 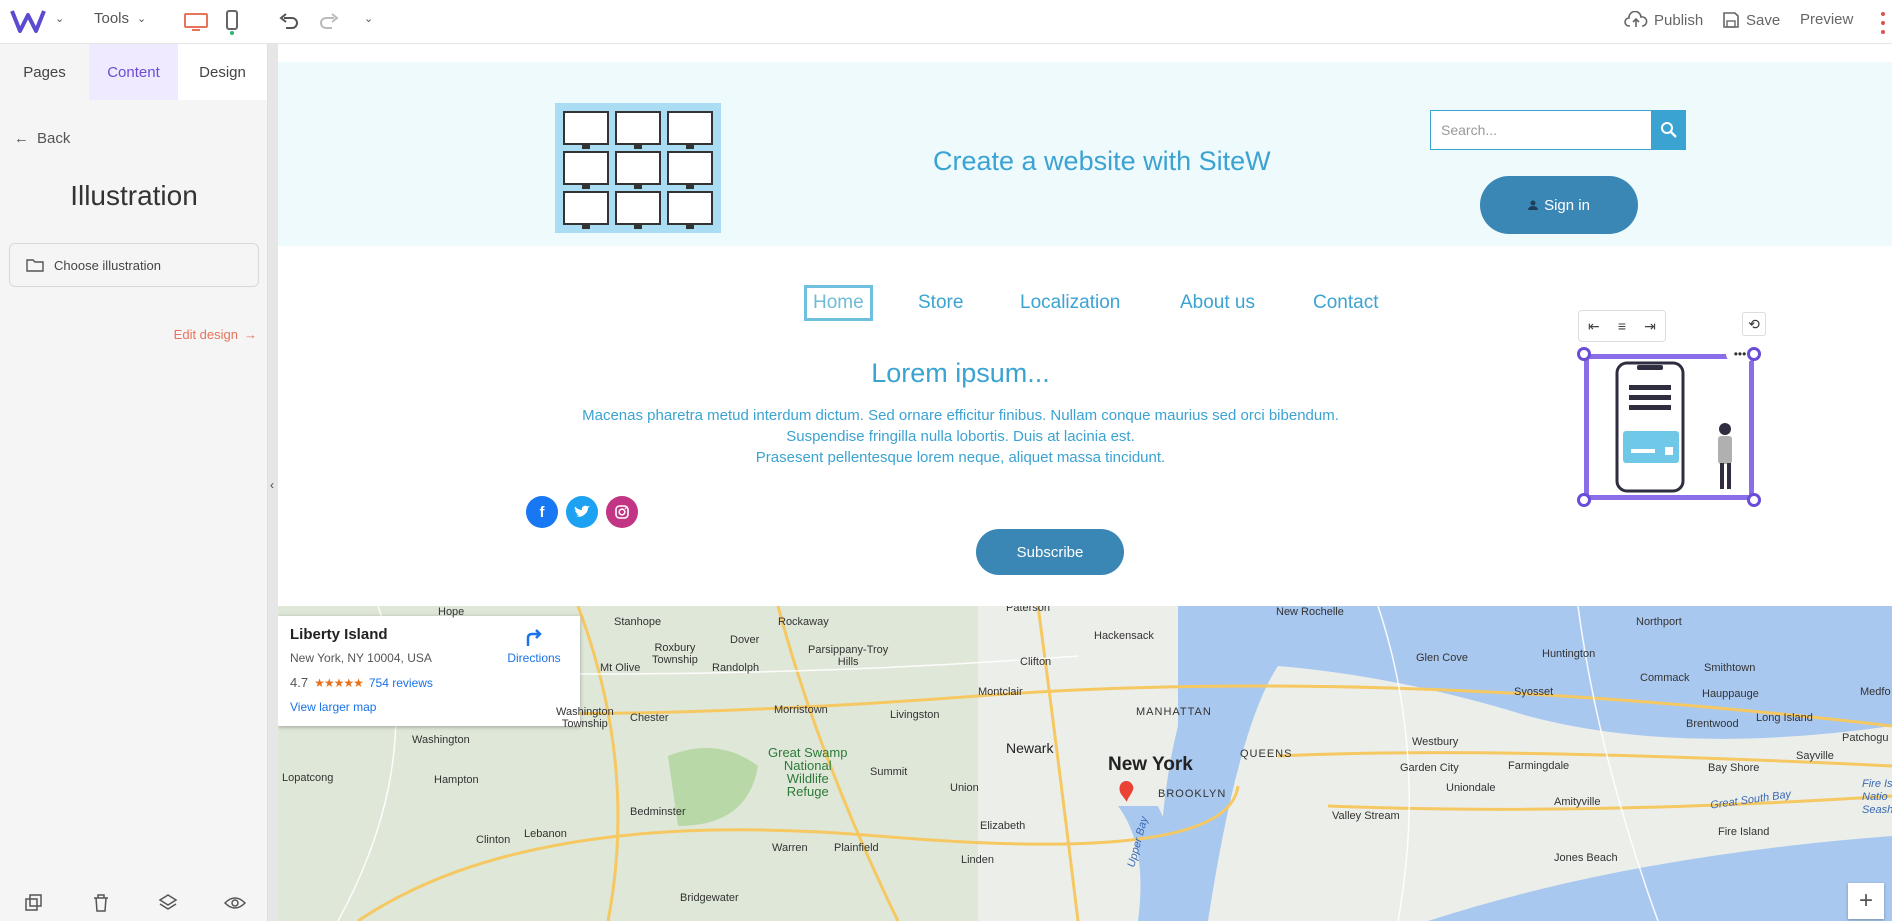 I want to click on map-label: Medfo, so click(x=1875, y=692).